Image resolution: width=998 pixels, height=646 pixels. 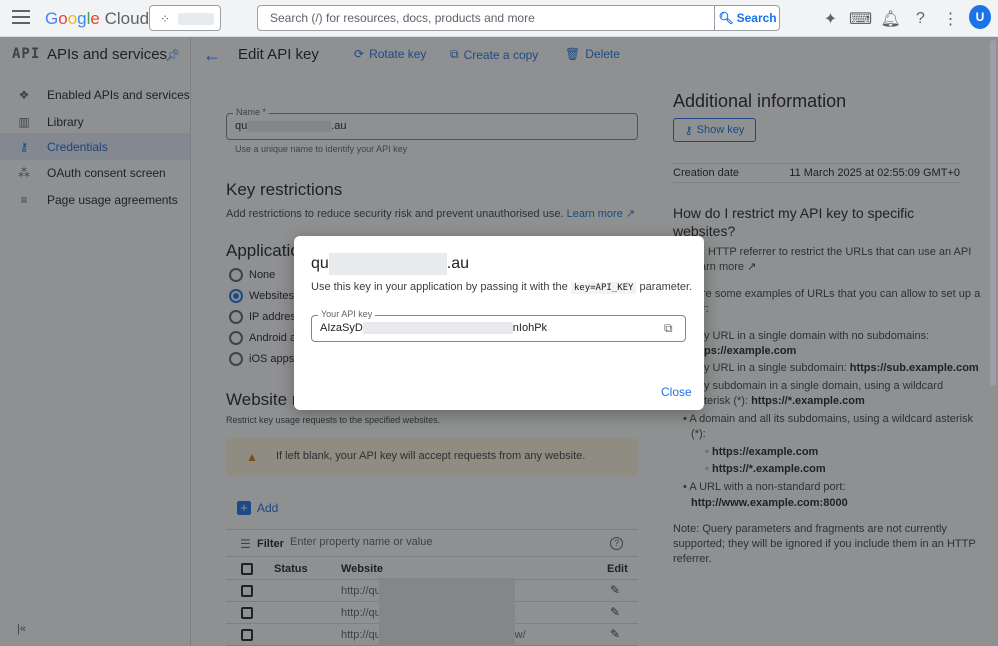 What do you see at coordinates (747, 18) in the screenshot?
I see `search-button: 🔍︎ Search` at bounding box center [747, 18].